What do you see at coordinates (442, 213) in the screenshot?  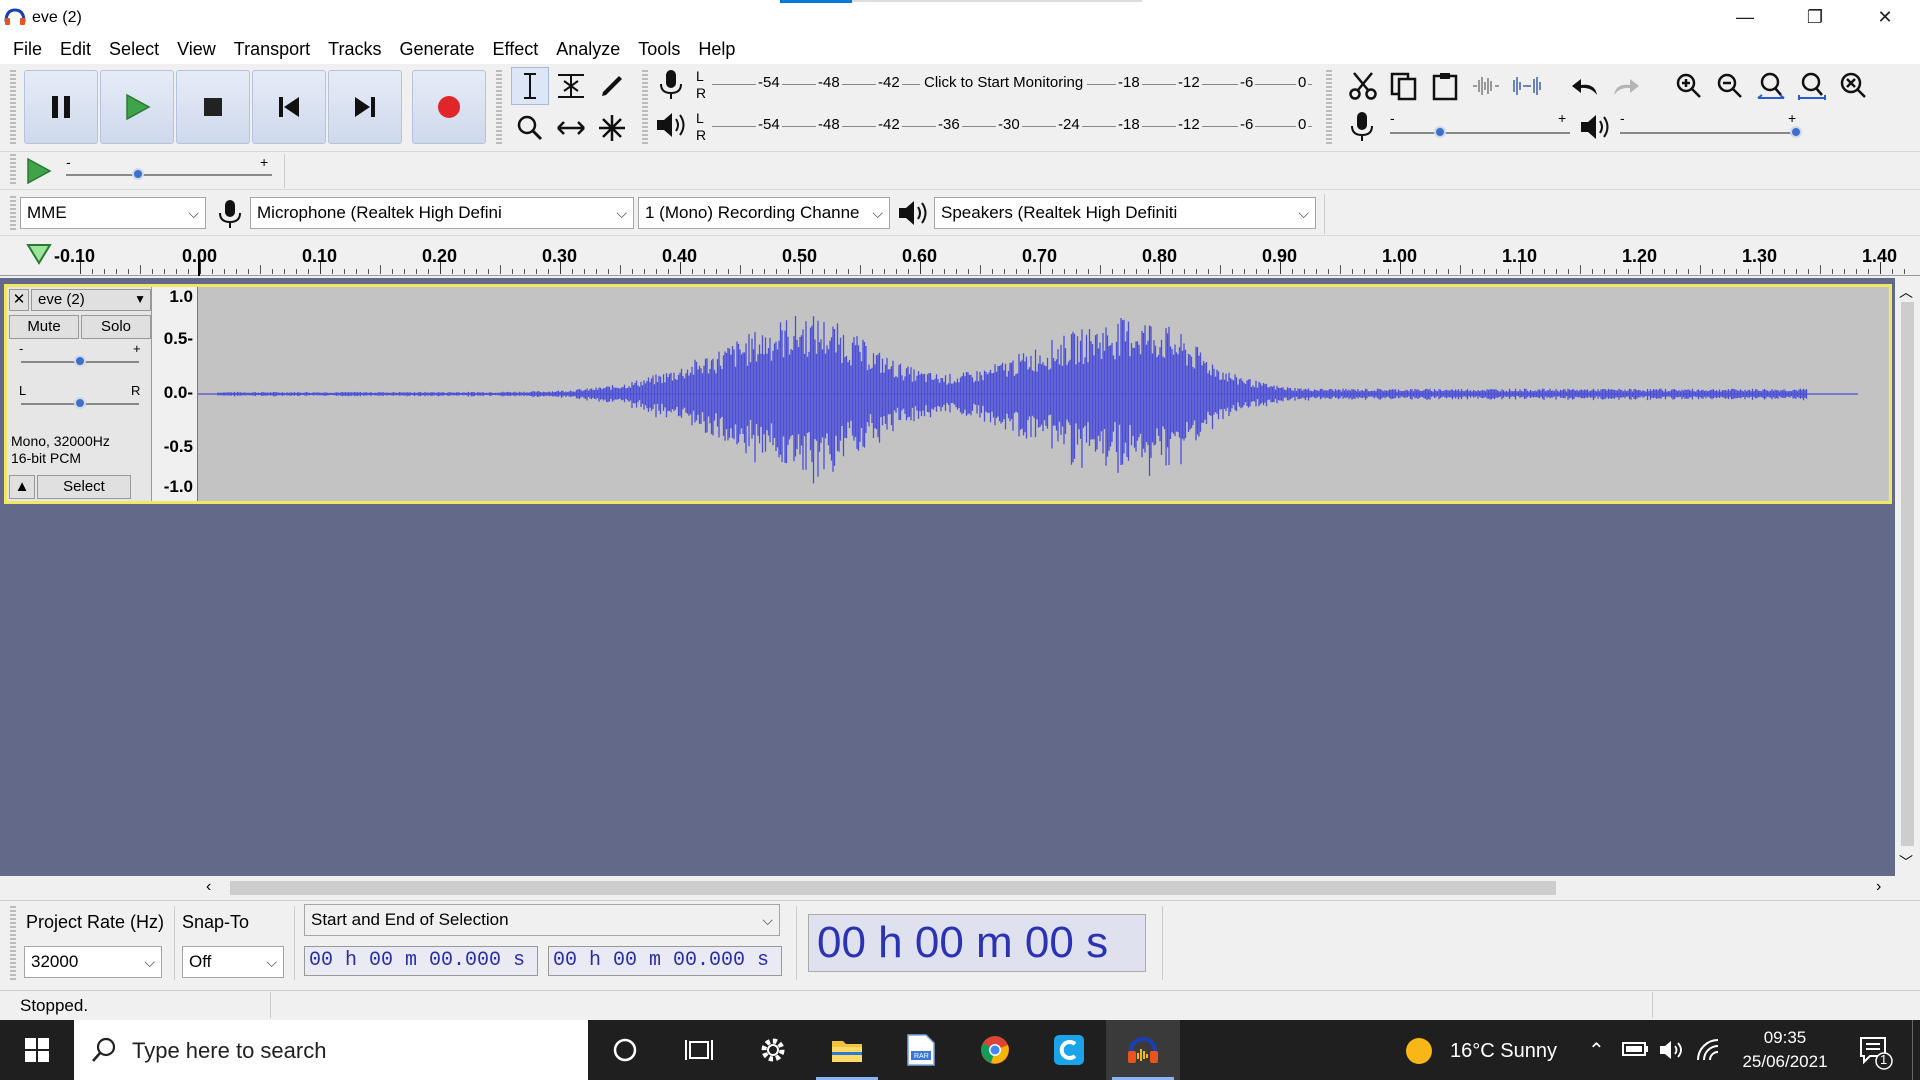 I see `recording-device-select: Microphone (Realtek High Defini ⌵` at bounding box center [442, 213].